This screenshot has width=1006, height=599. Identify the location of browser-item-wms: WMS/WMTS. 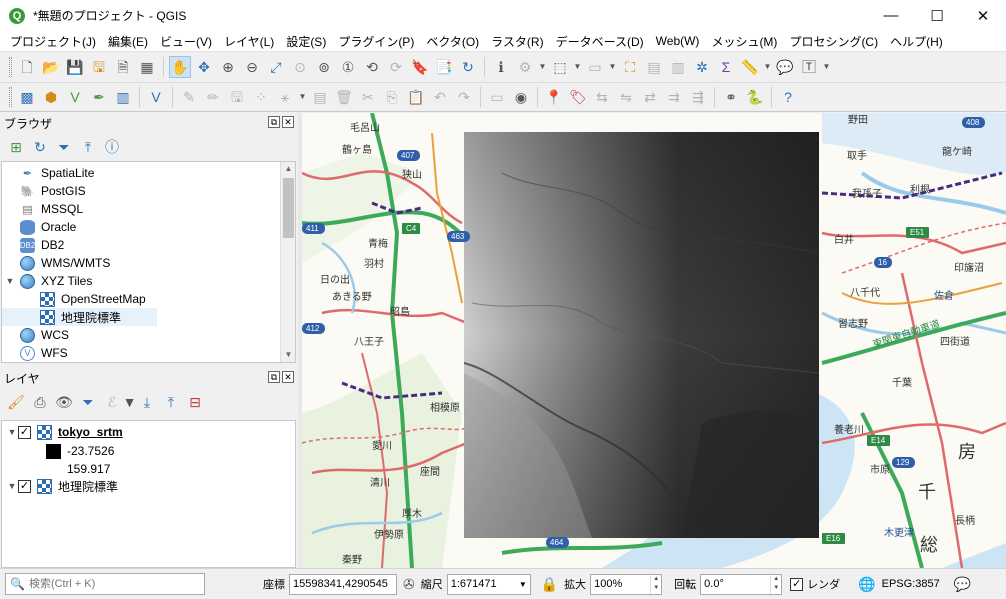
(63, 263).